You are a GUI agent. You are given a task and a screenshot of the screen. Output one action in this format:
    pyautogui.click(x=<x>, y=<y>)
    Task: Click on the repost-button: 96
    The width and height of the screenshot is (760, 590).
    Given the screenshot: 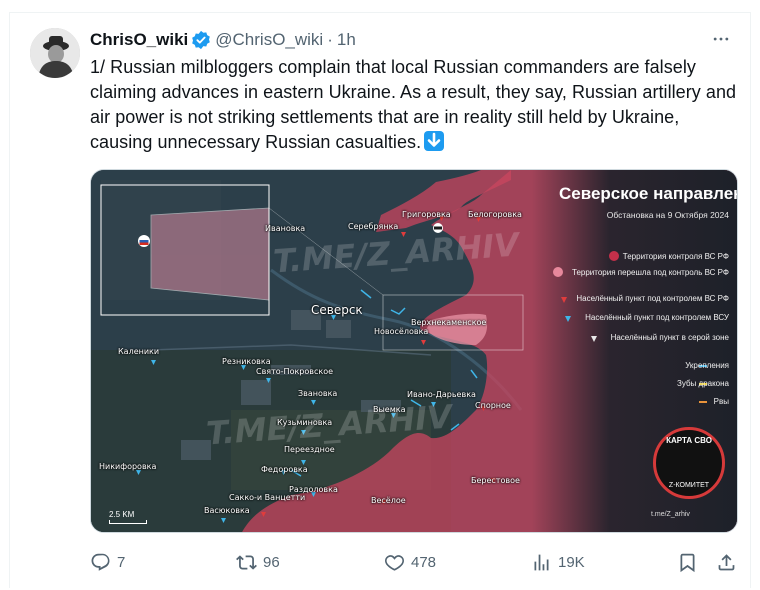 What is the action you would take?
    pyautogui.click(x=258, y=562)
    